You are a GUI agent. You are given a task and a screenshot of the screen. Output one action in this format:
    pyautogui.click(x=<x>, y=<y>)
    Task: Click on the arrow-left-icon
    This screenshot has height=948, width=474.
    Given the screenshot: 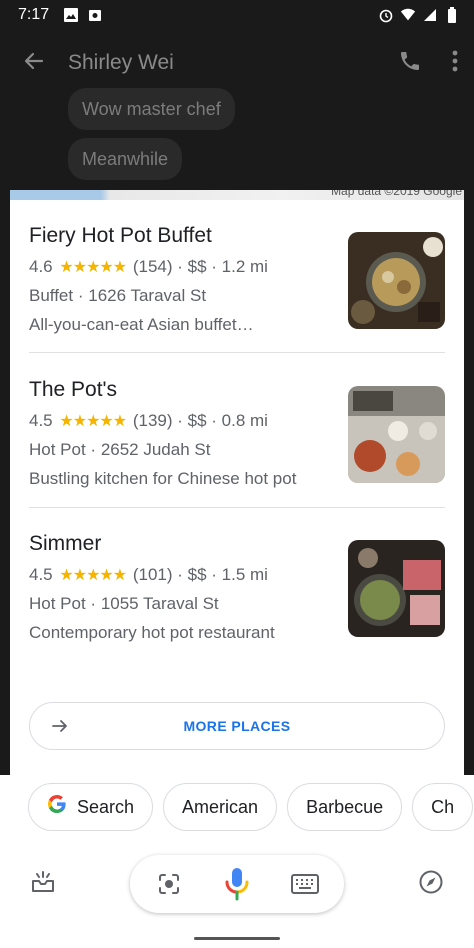 What is the action you would take?
    pyautogui.click(x=34, y=63)
    